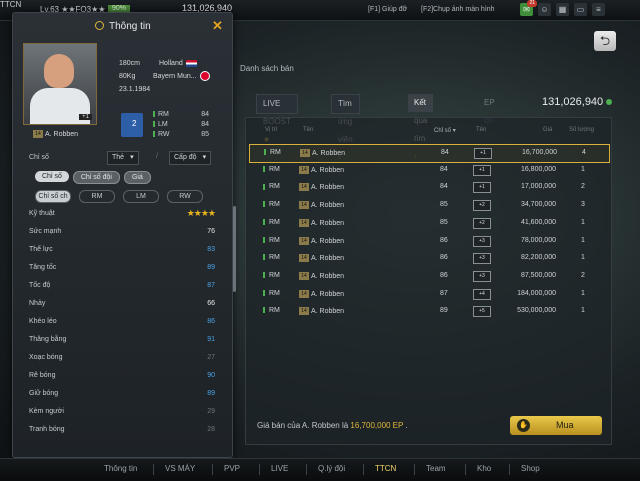 The height and width of the screenshot is (481, 640). I want to click on row-price: 16,800,000, so click(538, 169).